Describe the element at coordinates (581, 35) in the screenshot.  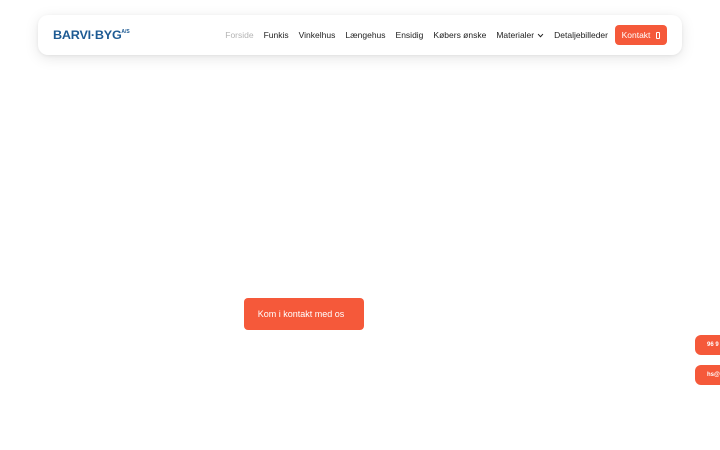
I see `nav-item-detaljebilleder: Detaljebilleder` at that location.